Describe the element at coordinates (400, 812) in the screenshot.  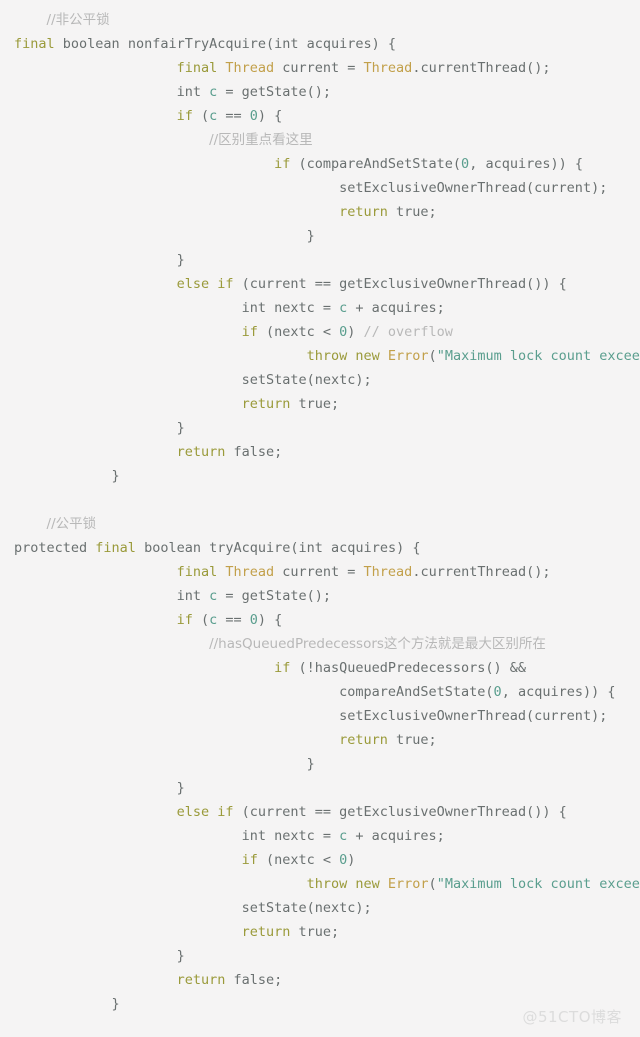
I see `code-token-pln: (current == getExclusiveOwnerThread()) {` at that location.